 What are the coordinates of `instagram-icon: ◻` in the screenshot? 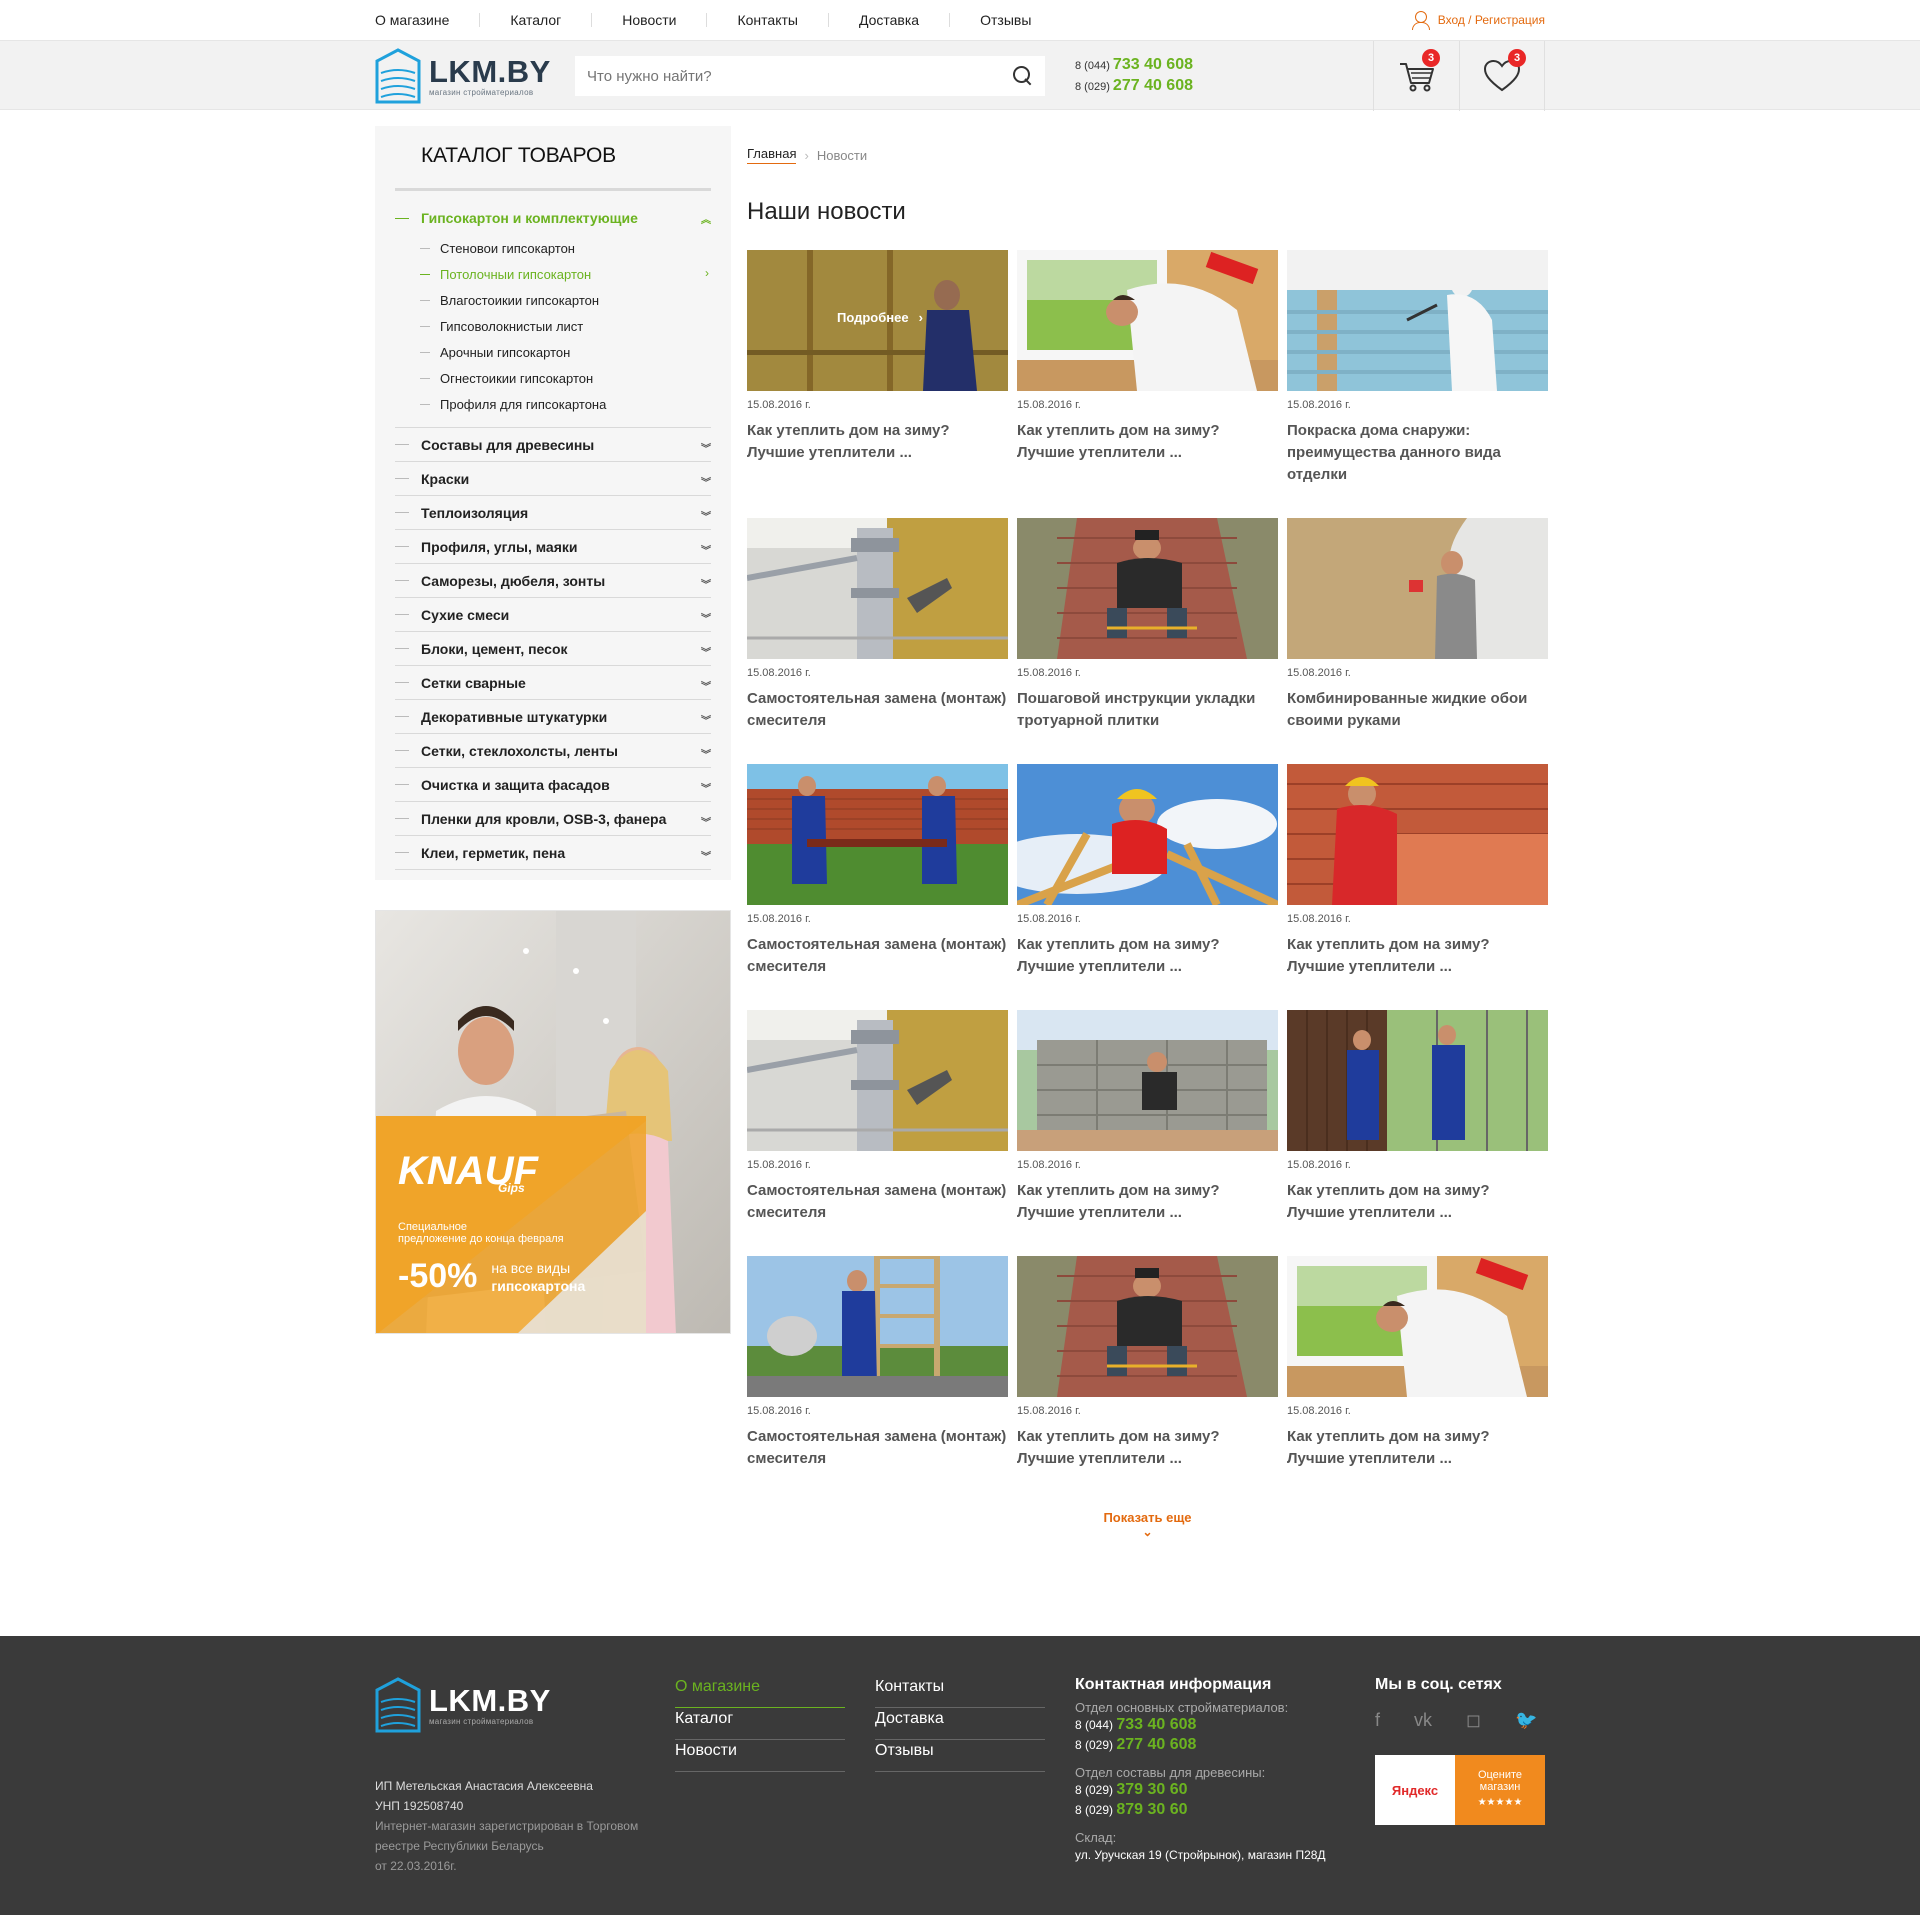 It's located at (1473, 1720).